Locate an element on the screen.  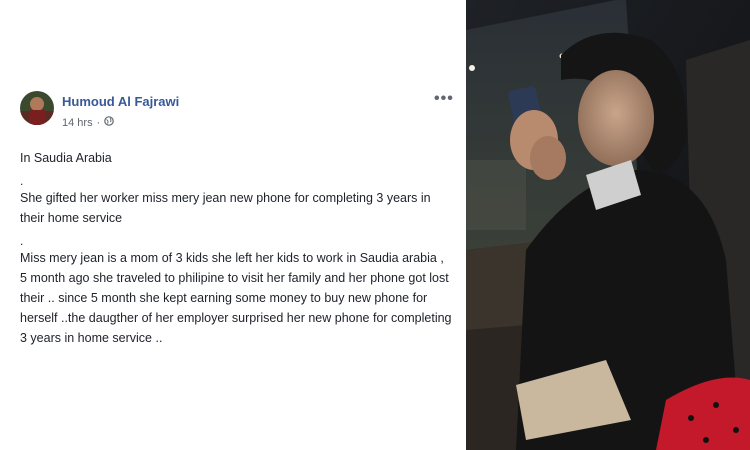
post-timestamp: 14 hrs is located at coordinates (77, 123).